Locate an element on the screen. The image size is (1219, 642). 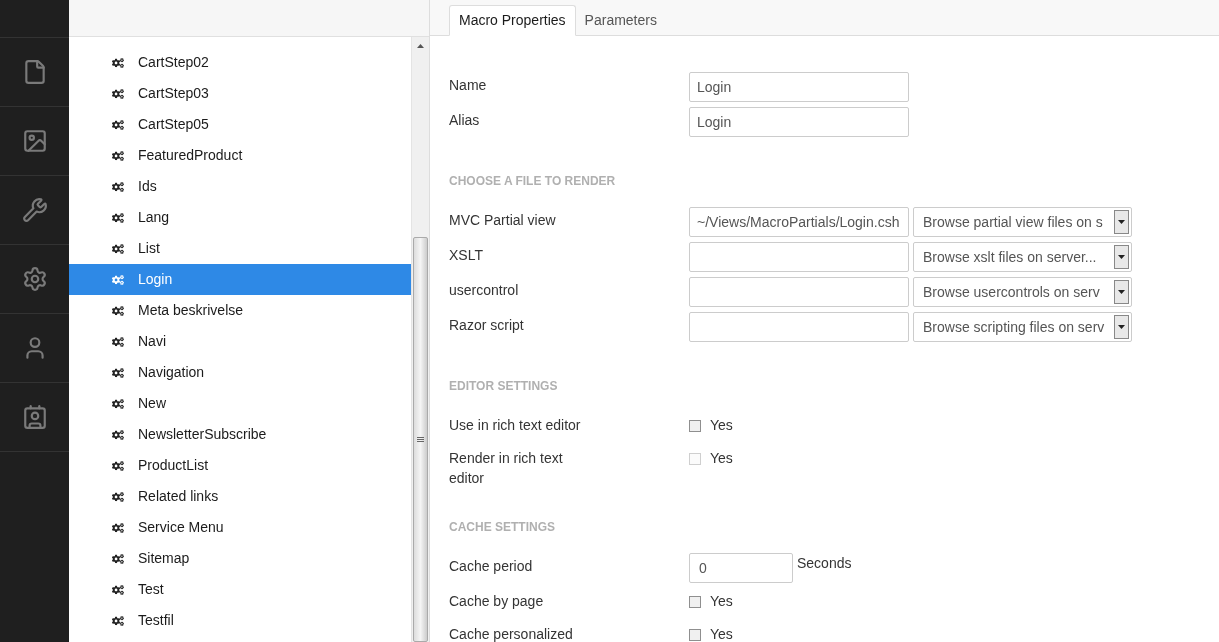
tree-item: New is located at coordinates (240, 403).